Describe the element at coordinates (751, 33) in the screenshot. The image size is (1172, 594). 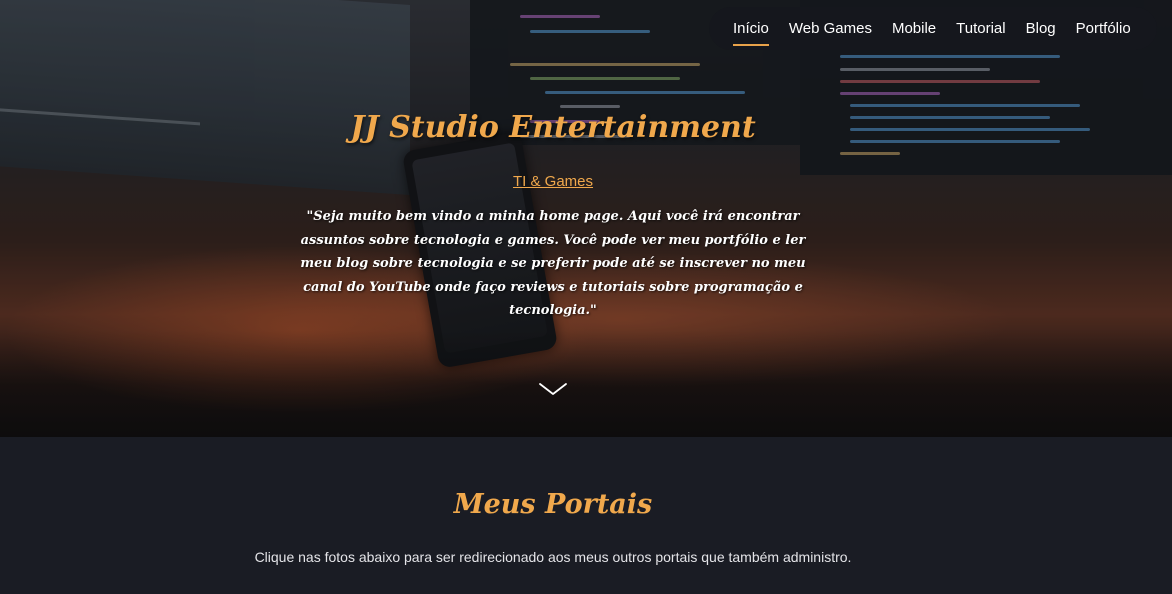
I see `nav-item-inicio: Início` at that location.